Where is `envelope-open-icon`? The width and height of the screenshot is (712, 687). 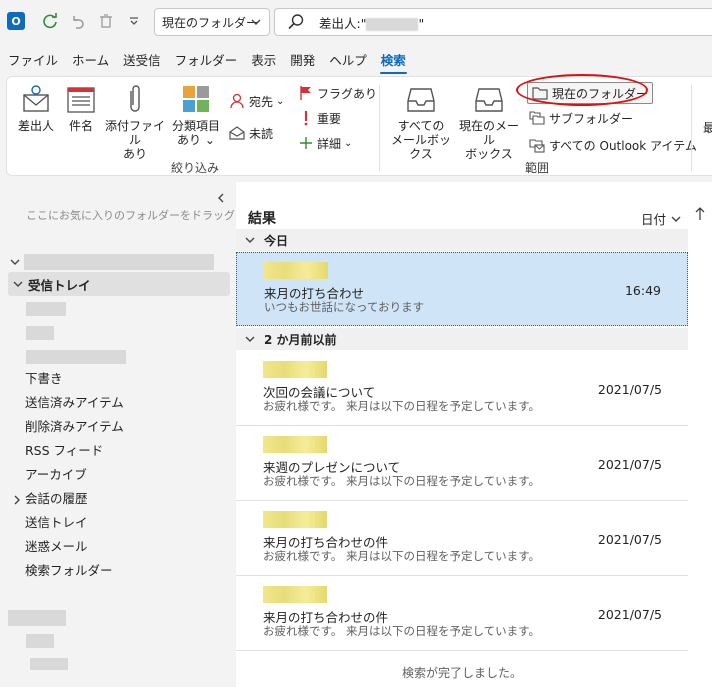
envelope-open-icon is located at coordinates (237, 133).